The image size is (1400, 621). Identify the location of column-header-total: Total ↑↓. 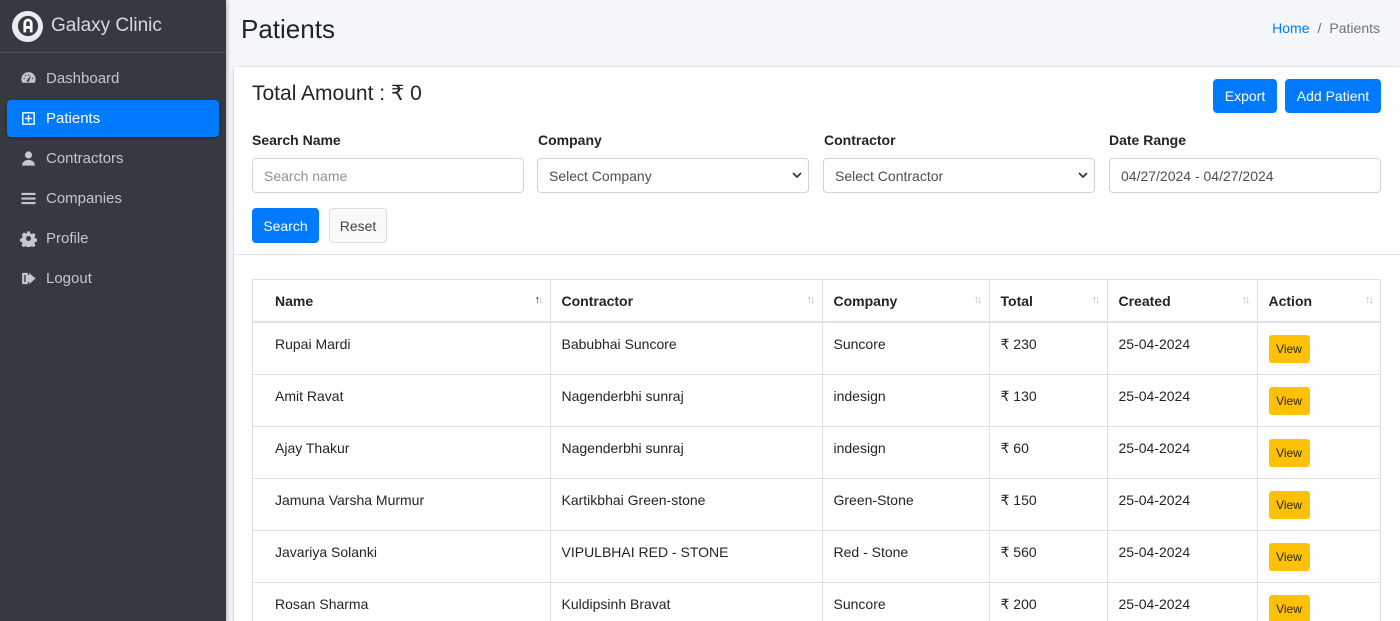
(1048, 301).